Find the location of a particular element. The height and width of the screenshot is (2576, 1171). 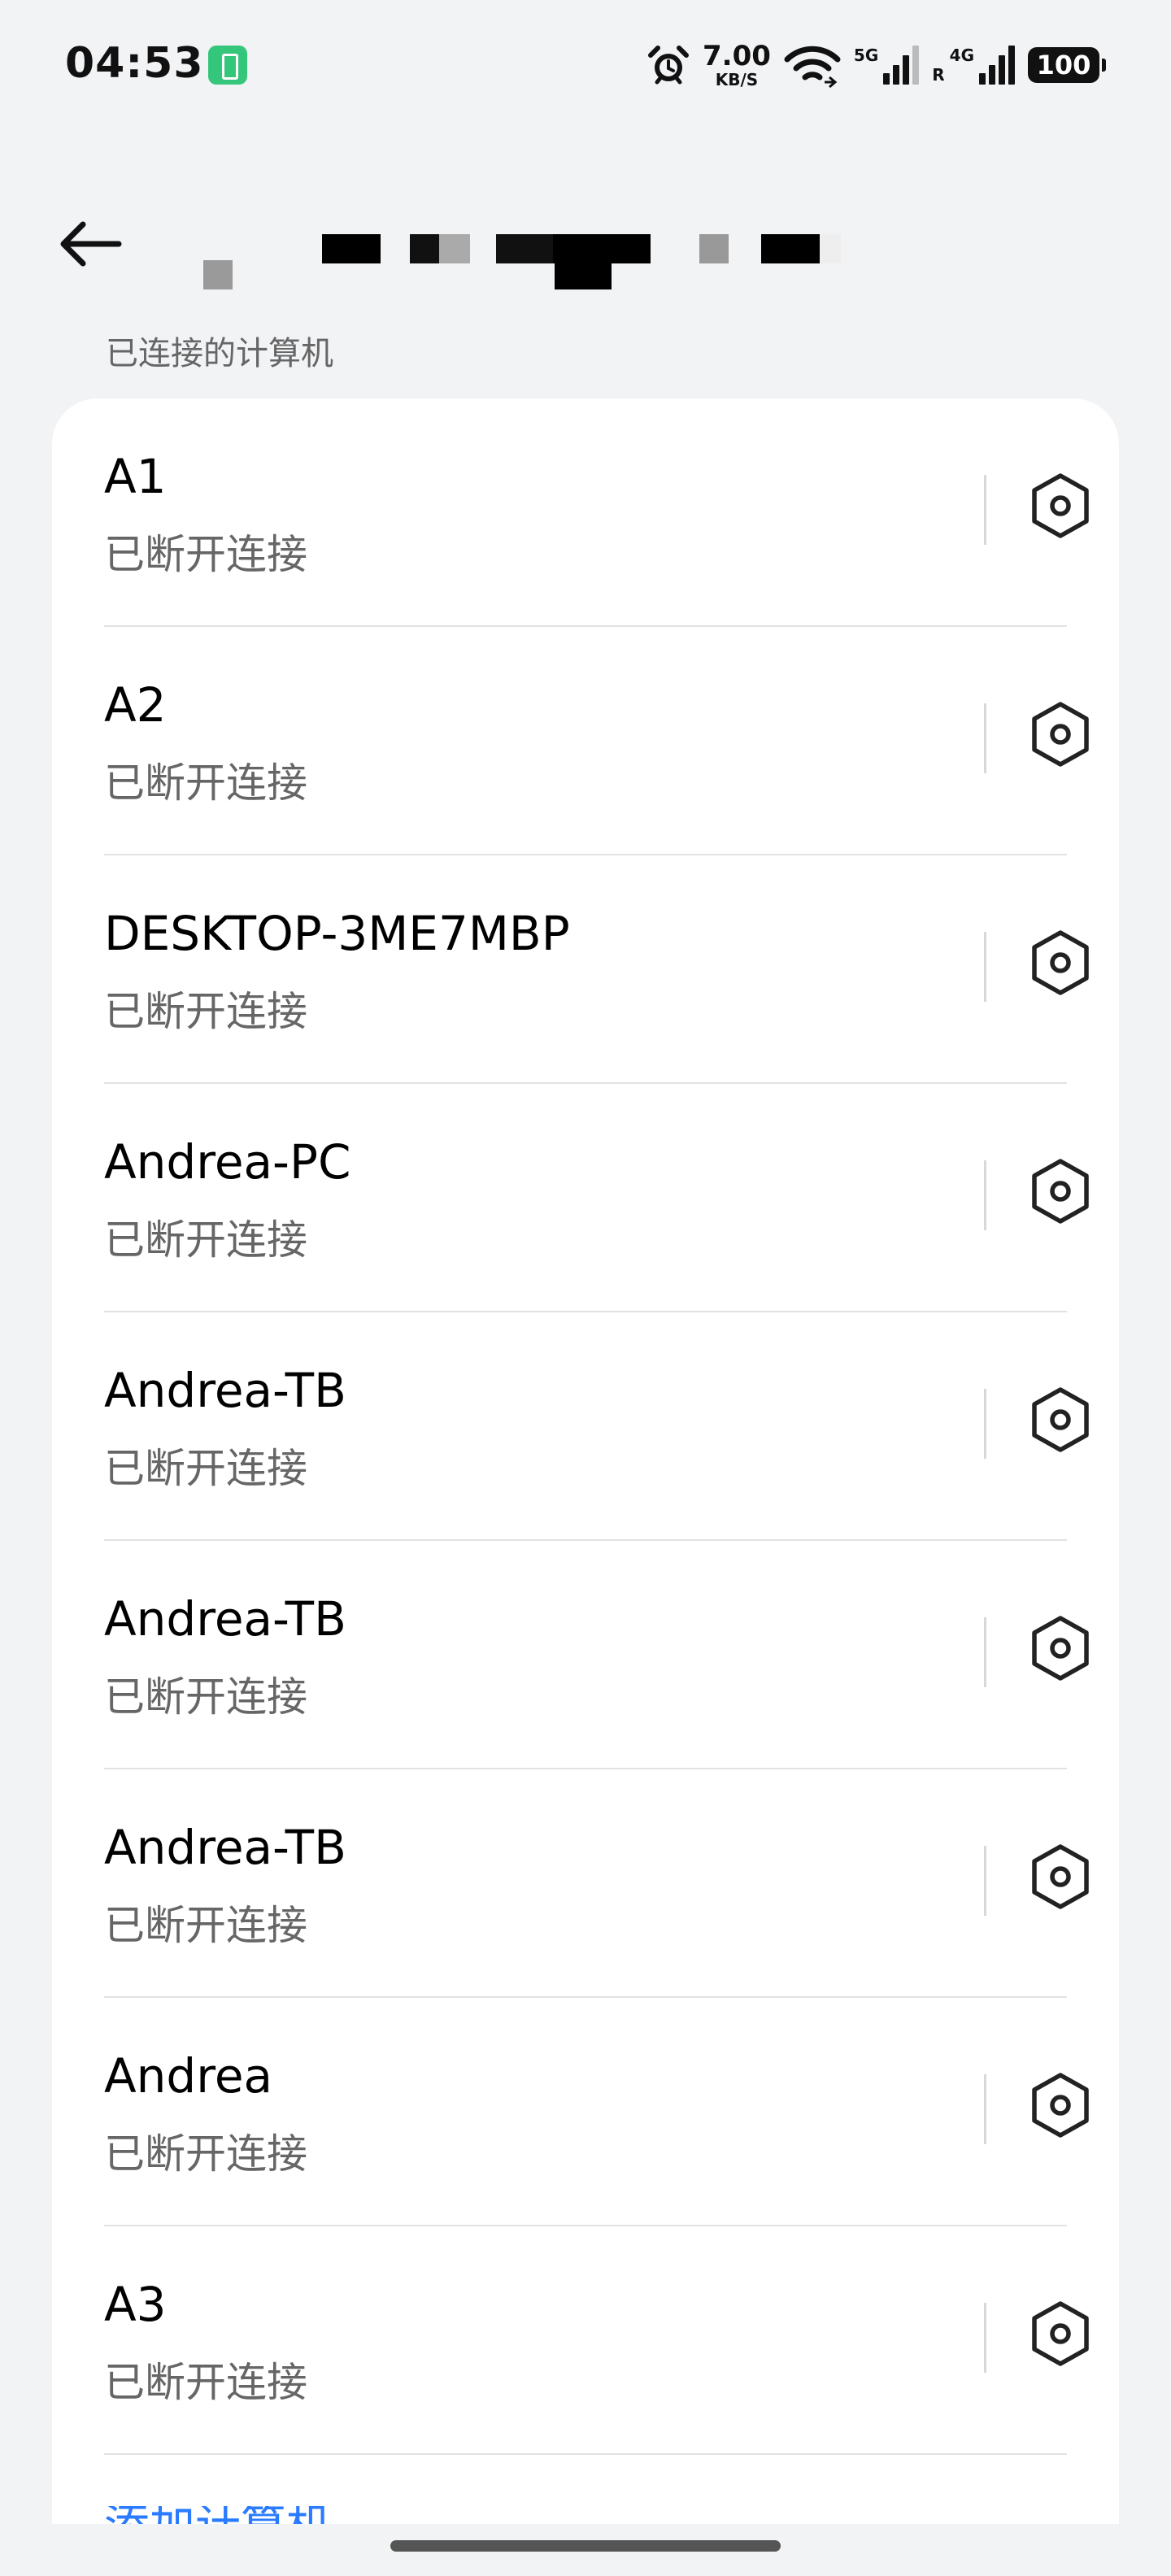

battery-saver-icon is located at coordinates (228, 66).